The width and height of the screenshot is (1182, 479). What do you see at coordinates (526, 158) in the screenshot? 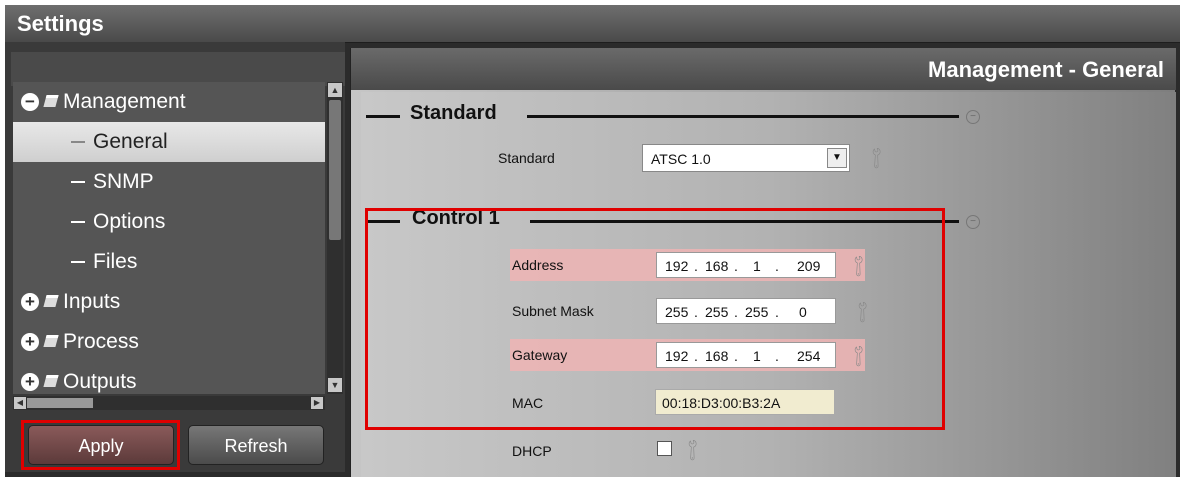
I see `standard-label: Standard` at bounding box center [526, 158].